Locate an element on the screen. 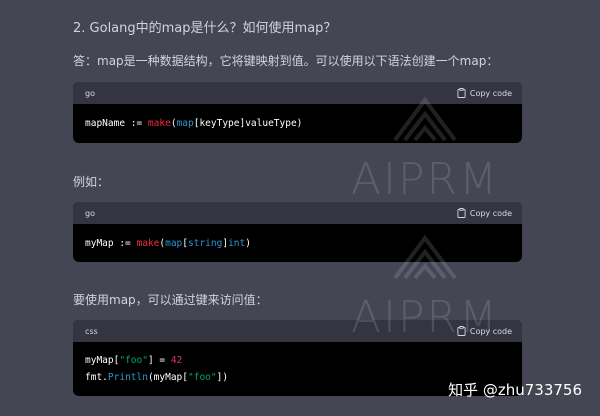 Image resolution: width=600 pixels, height=416 pixels. code-token: myMap[ is located at coordinates (102, 360).